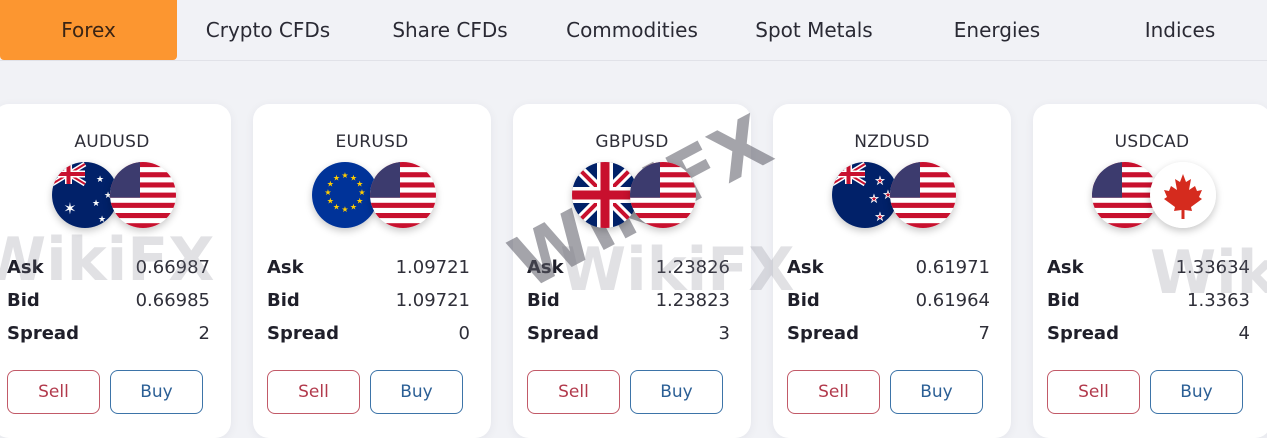 This screenshot has height=438, width=1267. What do you see at coordinates (88, 30) in the screenshot?
I see `tab-forex: Forex` at bounding box center [88, 30].